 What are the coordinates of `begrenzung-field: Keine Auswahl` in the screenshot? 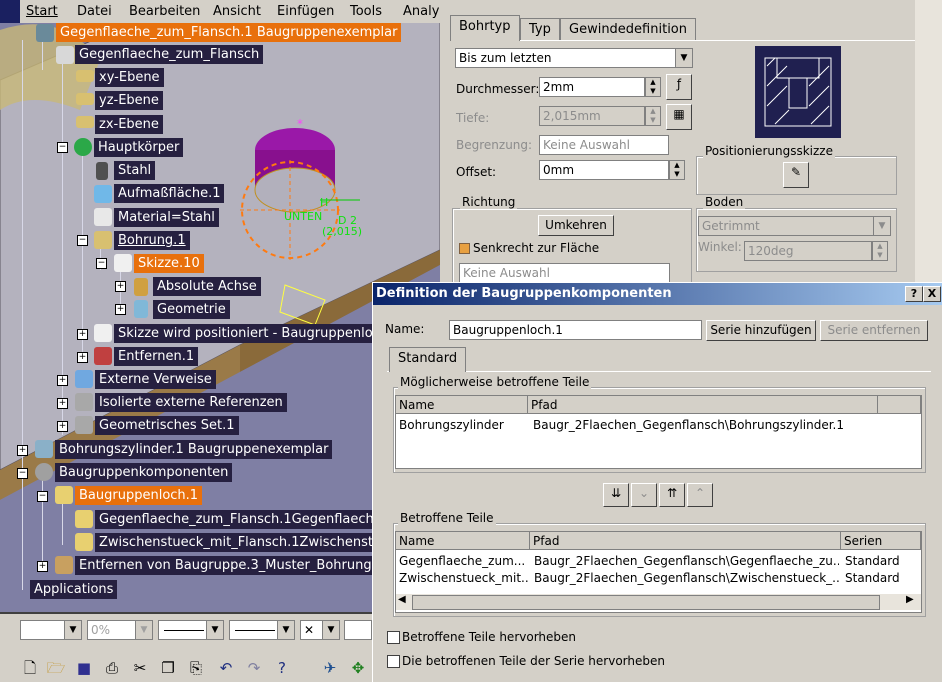 It's located at (604, 145).